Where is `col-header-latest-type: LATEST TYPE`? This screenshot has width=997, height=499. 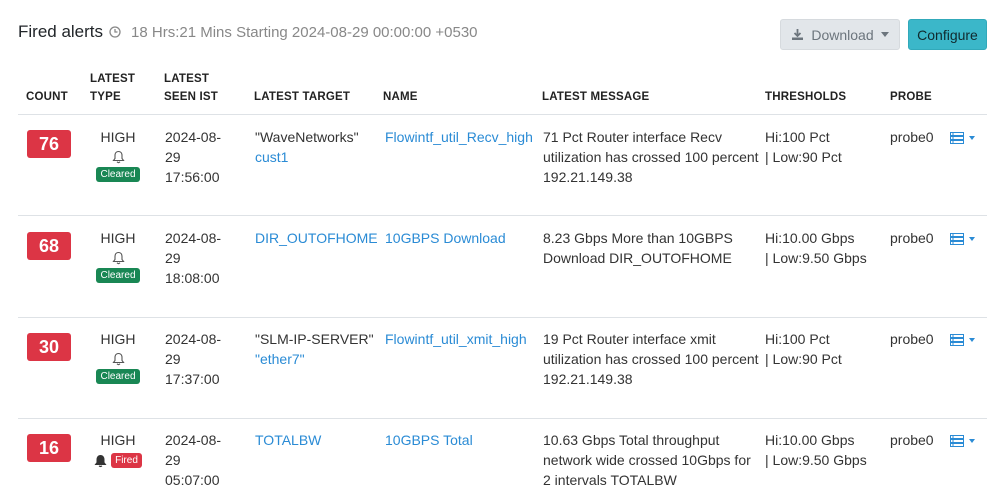
col-header-latest-type: LATEST TYPE is located at coordinates (112, 88).